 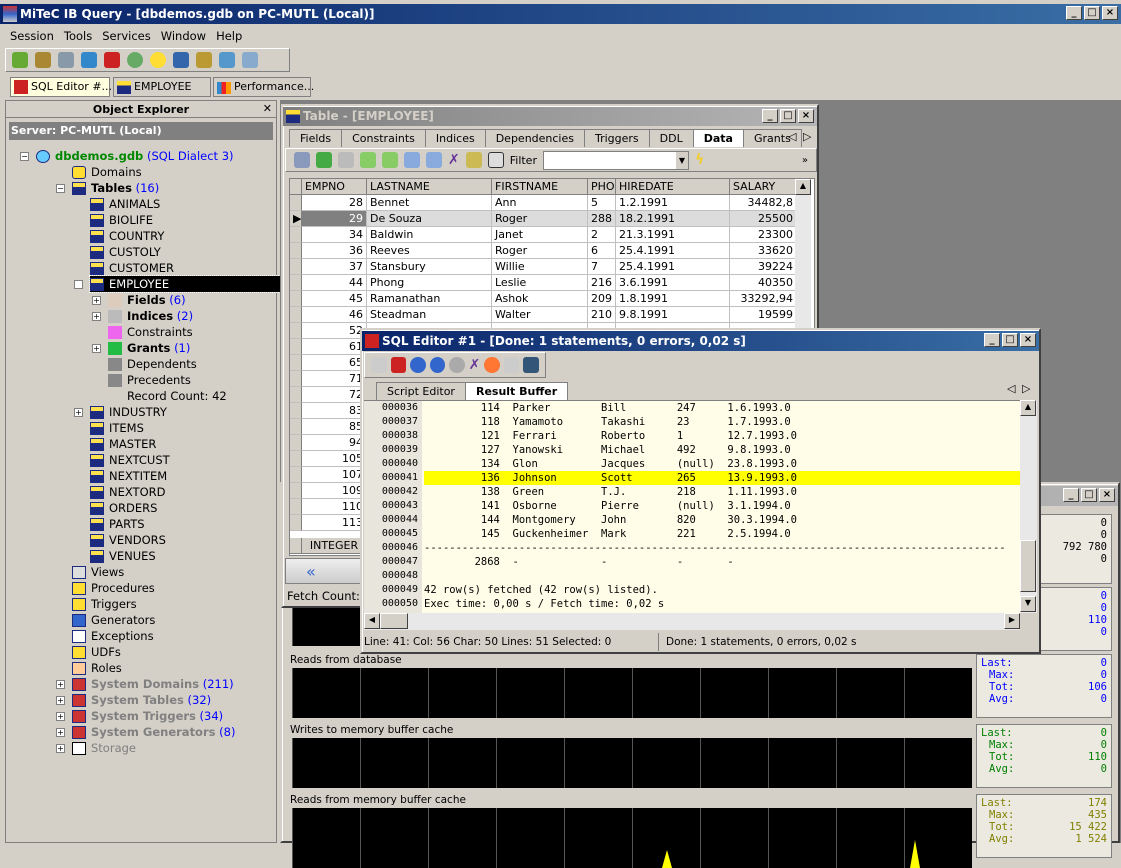 I want to click on tree-item: MASTER, so click(x=123, y=444).